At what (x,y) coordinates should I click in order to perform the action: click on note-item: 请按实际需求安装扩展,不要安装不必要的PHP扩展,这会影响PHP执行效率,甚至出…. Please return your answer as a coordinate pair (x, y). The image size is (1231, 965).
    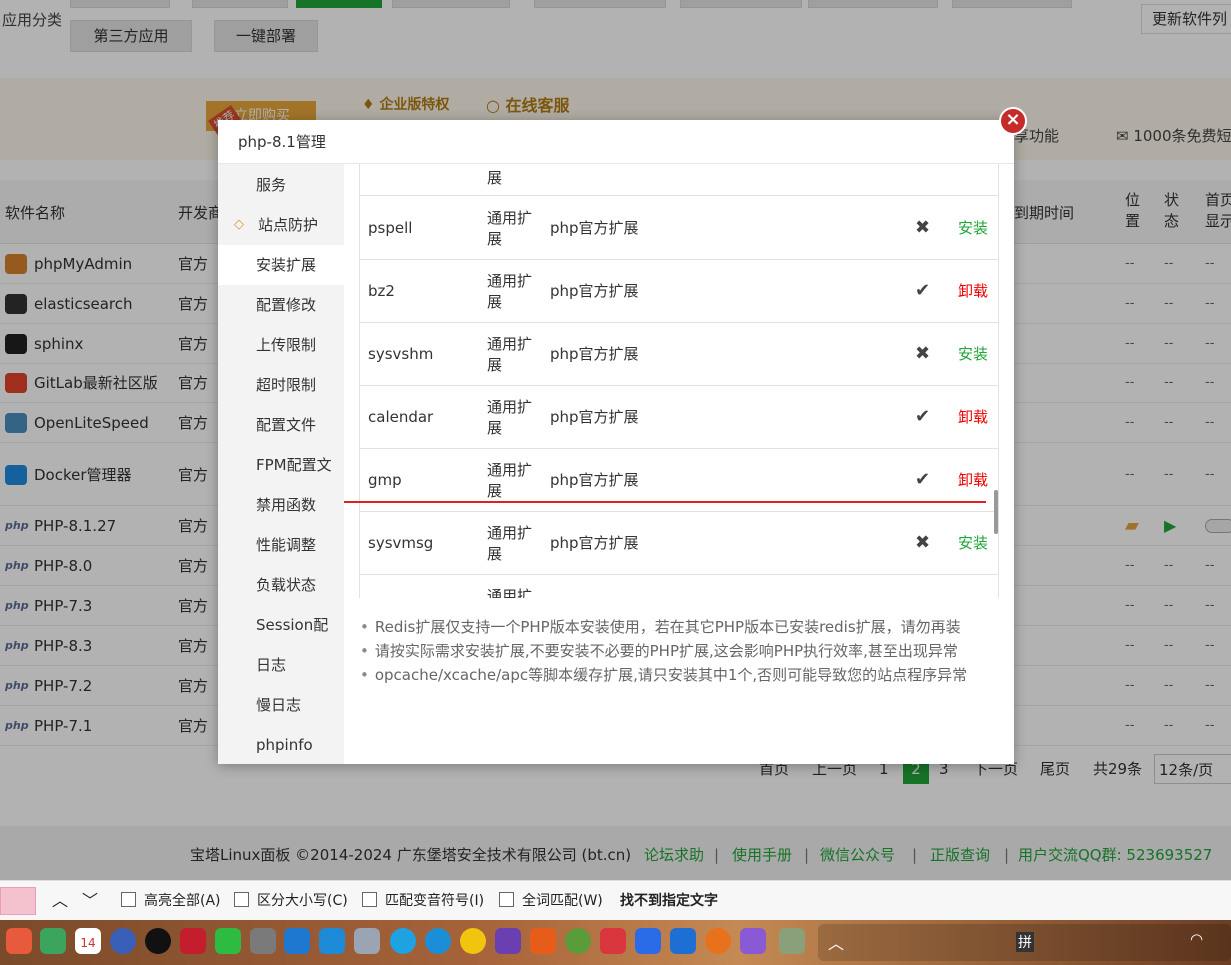
    Looking at the image, I should click on (659, 650).